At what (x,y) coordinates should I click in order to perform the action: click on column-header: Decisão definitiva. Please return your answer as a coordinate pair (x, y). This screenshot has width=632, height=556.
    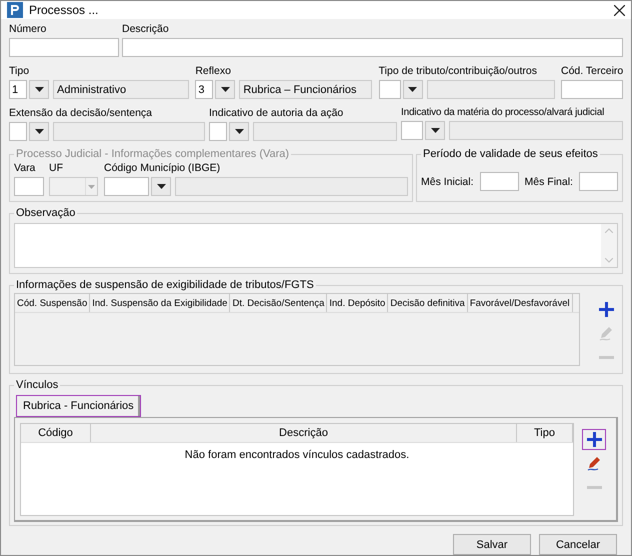
    Looking at the image, I should click on (428, 303).